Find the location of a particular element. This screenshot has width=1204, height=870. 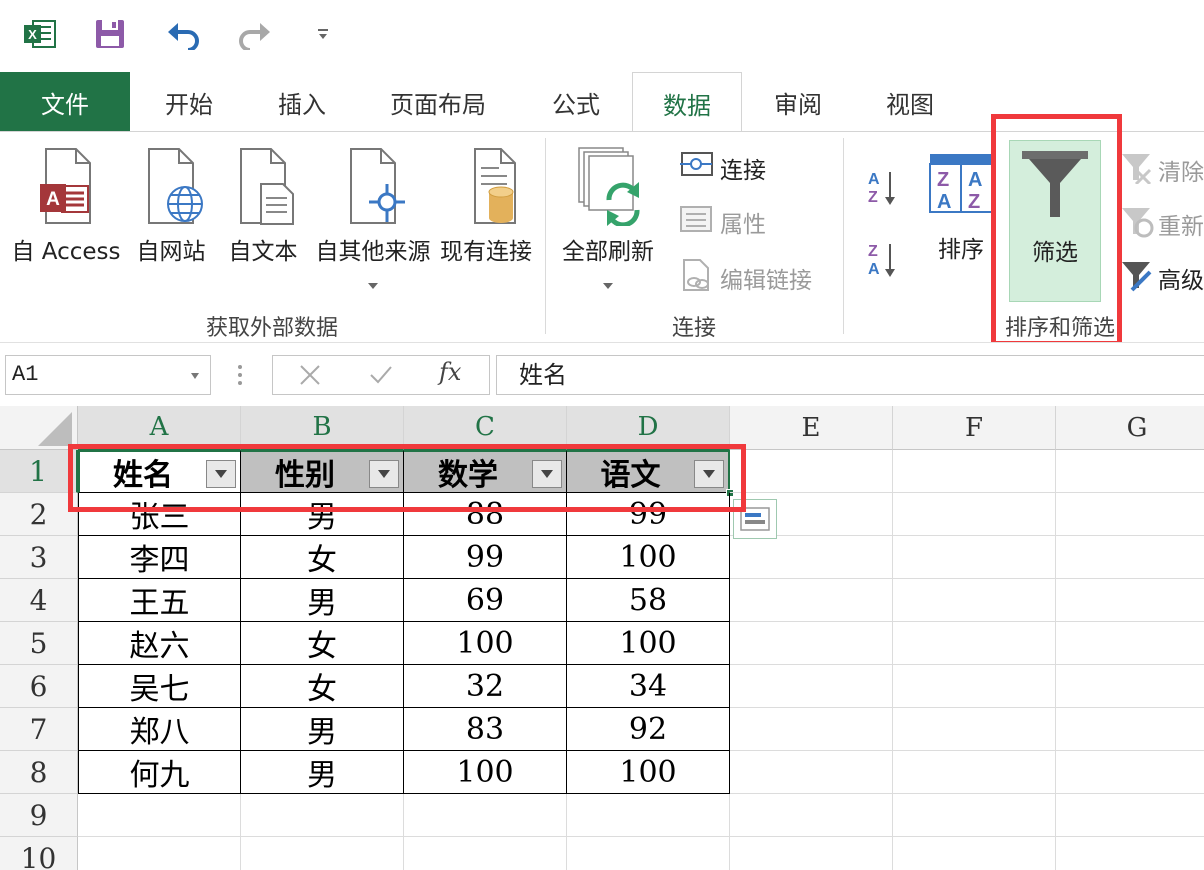

row-header-1: 1 is located at coordinates (39, 471).